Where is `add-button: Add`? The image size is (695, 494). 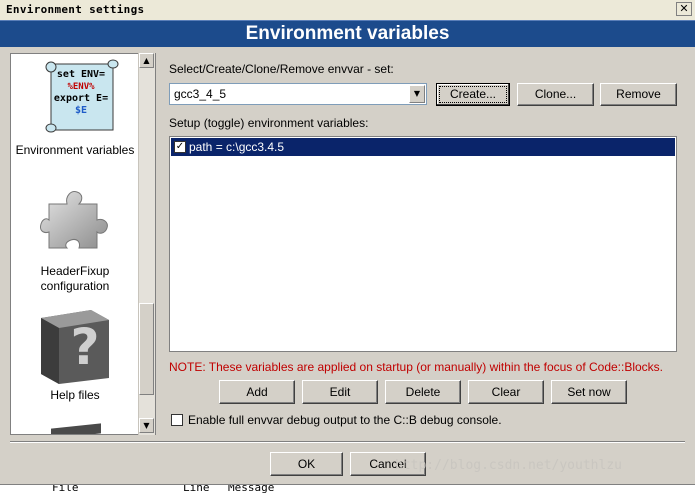 add-button: Add is located at coordinates (257, 392).